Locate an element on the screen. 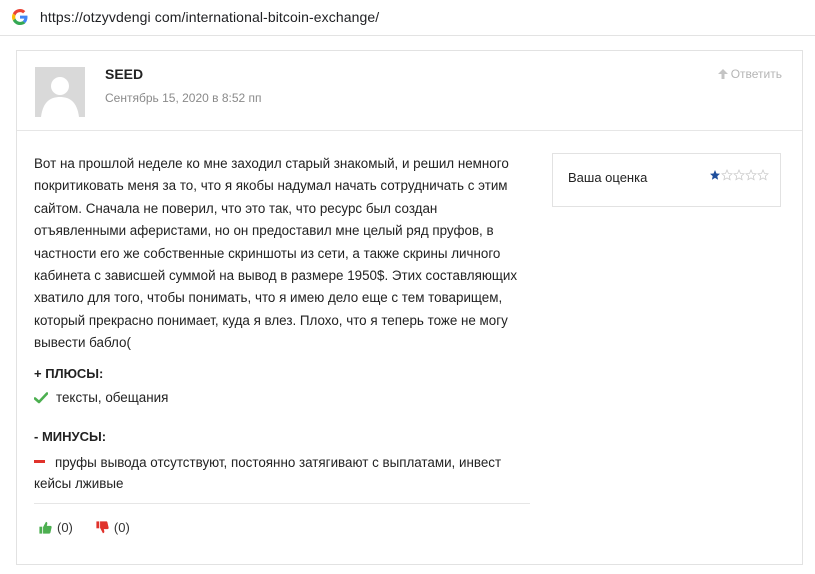 This screenshot has width=815, height=574. cons-title: - МИНУСЫ: is located at coordinates (70, 436).